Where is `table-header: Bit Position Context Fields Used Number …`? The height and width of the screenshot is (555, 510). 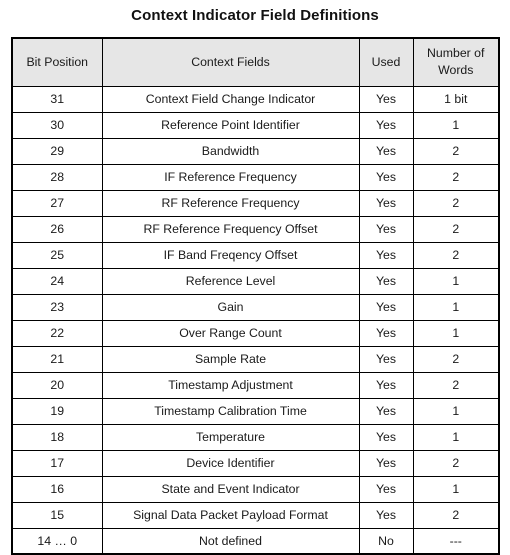
table-header: Bit Position Context Fields Used Number … is located at coordinates (255, 62).